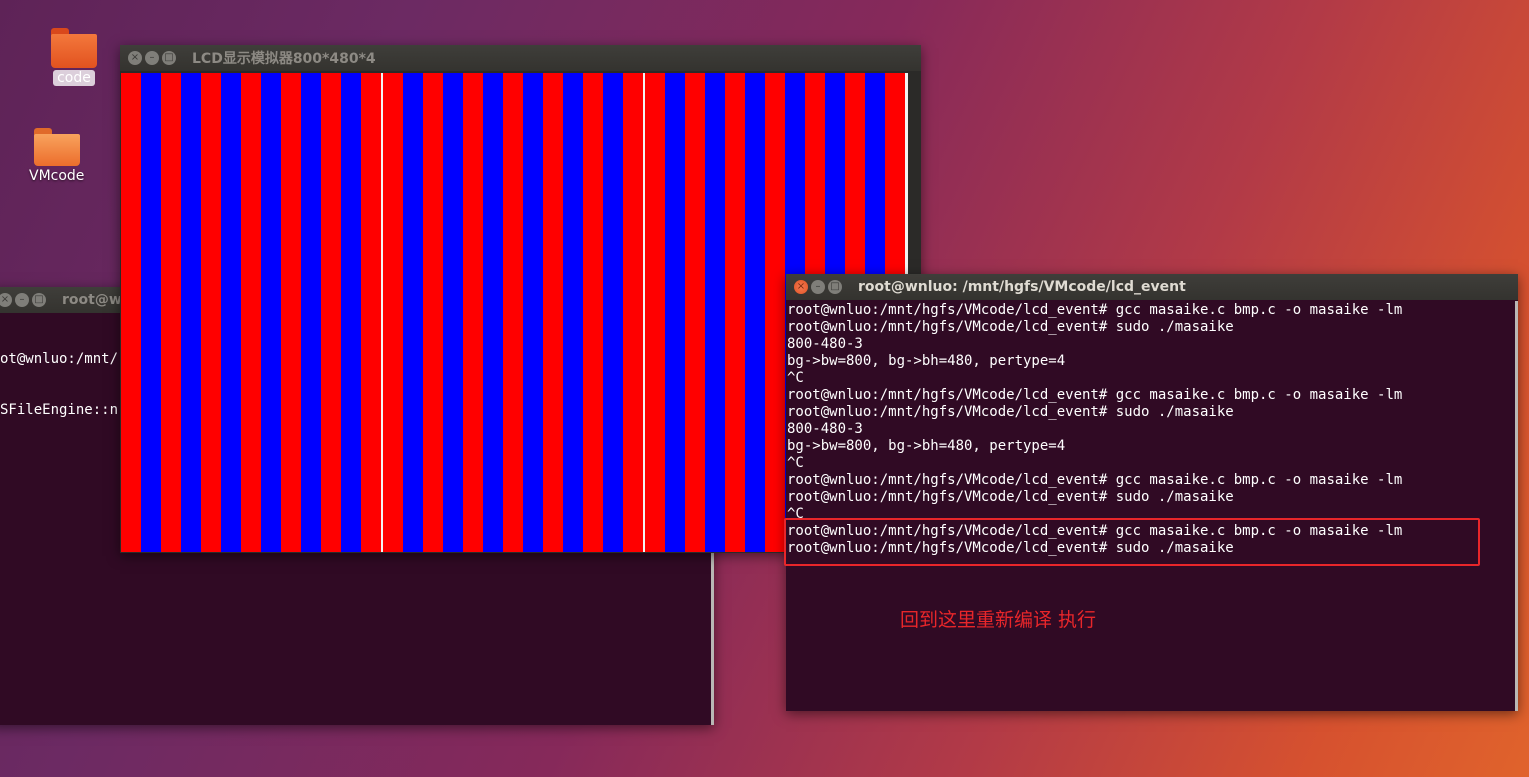 The width and height of the screenshot is (1529, 777). Describe the element at coordinates (1516, 506) in the screenshot. I see `scrollbar` at that location.